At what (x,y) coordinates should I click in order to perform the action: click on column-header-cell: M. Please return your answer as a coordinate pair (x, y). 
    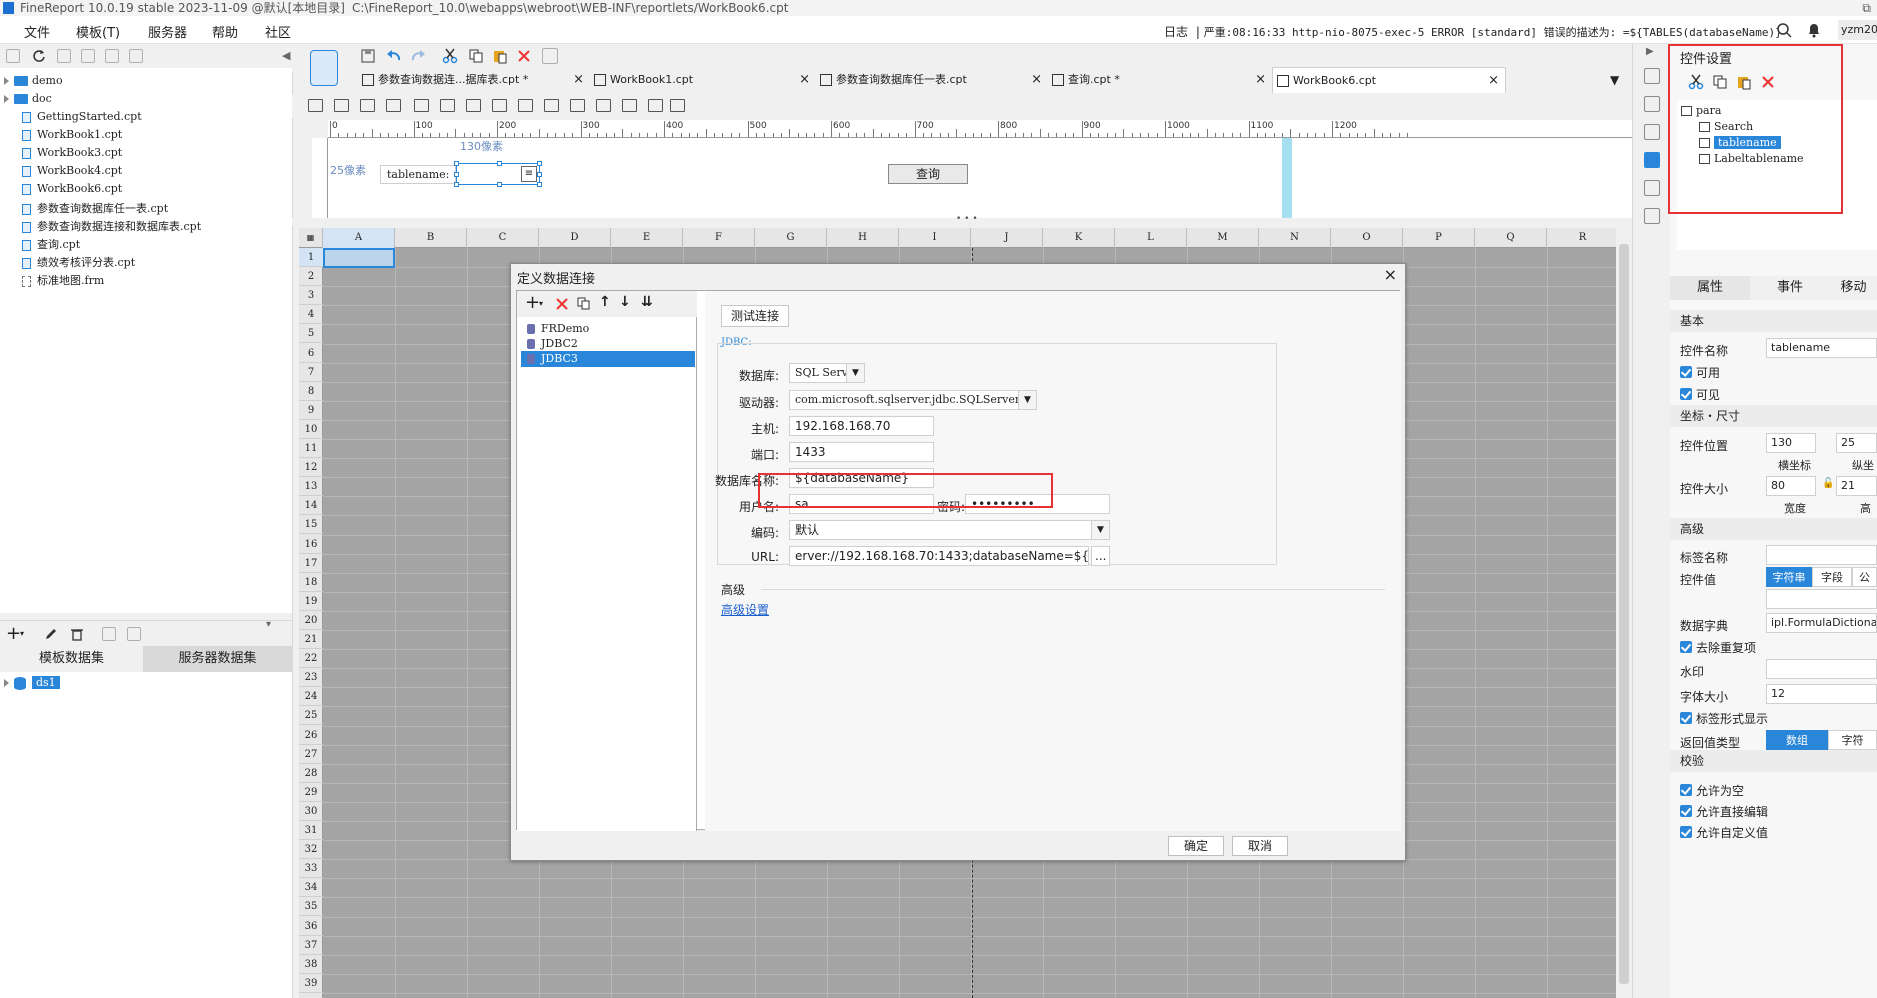
    Looking at the image, I should click on (1223, 238).